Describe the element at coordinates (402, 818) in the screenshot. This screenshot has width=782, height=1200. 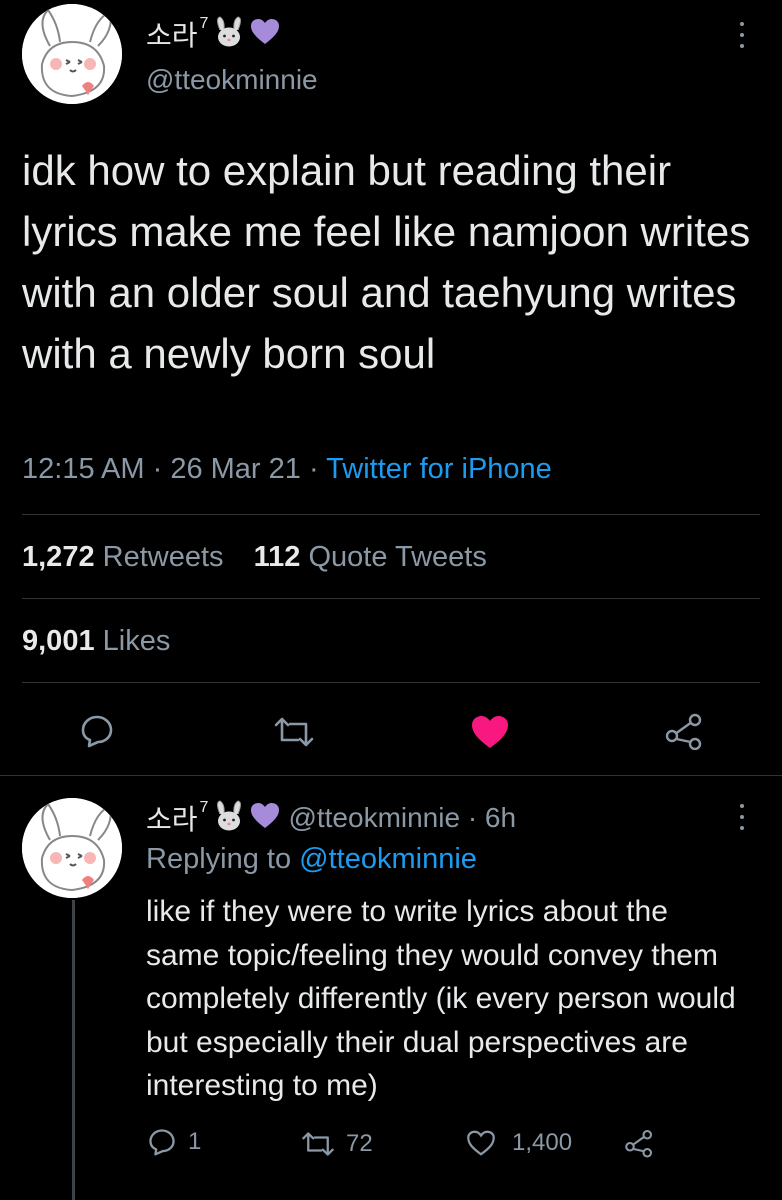
I see `reply-handle-time: @tteokminnie · 6h` at that location.